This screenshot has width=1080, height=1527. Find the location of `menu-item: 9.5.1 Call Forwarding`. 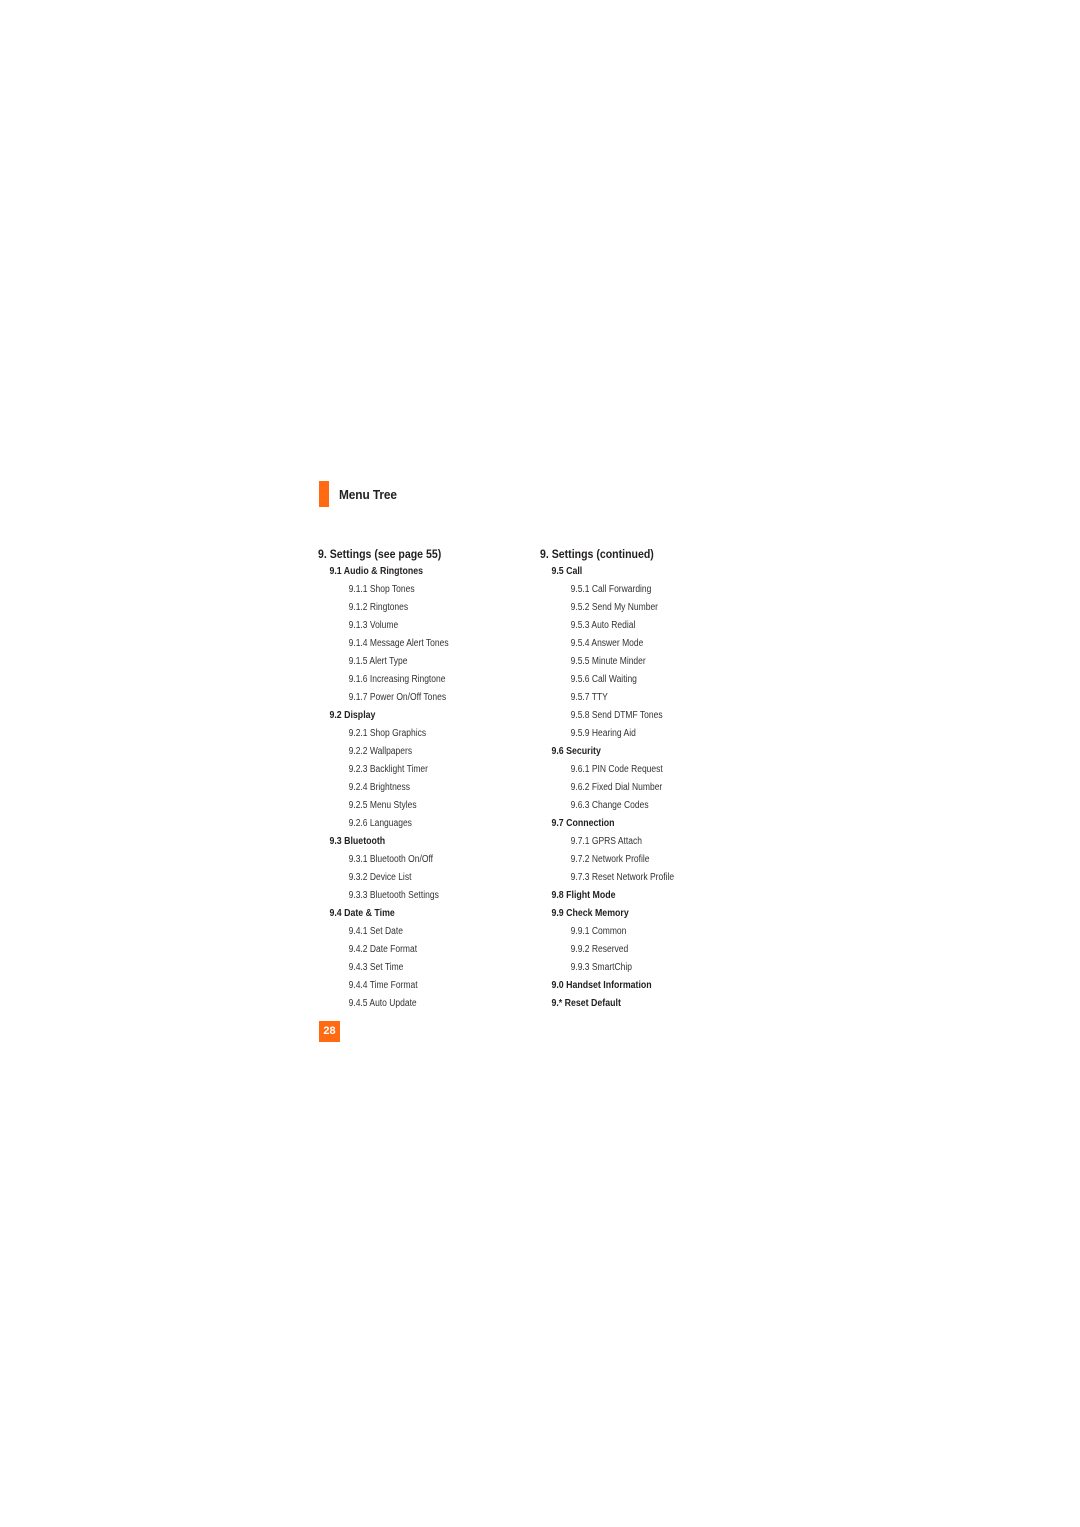

menu-item: 9.5.1 Call Forwarding is located at coordinates (611, 589).